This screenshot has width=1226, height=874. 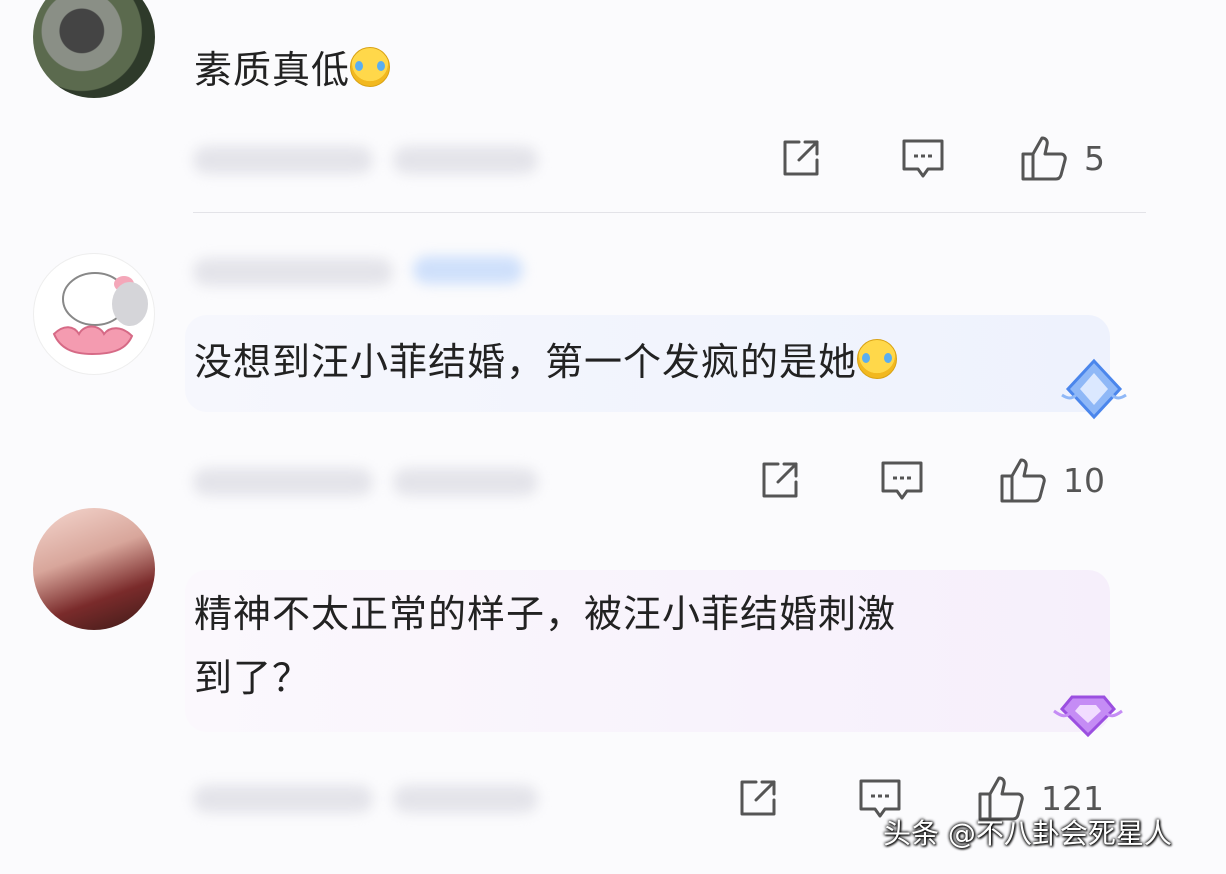 I want to click on share-icon, so click(x=758, y=798).